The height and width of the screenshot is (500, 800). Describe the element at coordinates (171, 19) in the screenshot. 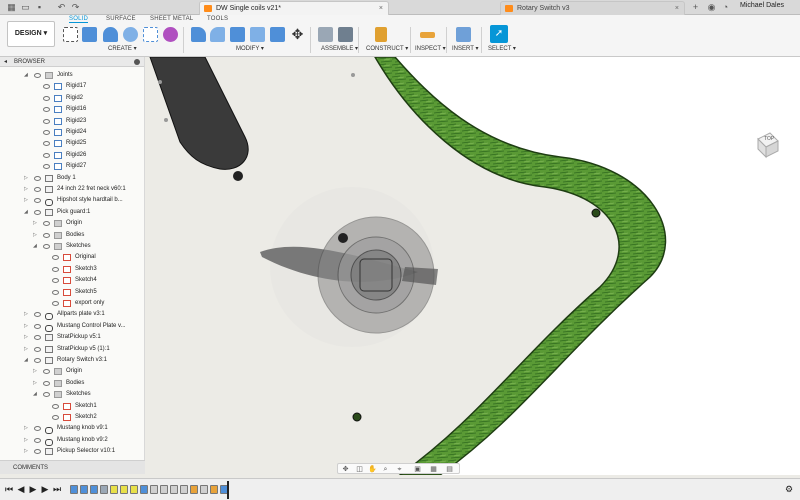

I see `tab-sheet-metal: SHEET METAL` at that location.